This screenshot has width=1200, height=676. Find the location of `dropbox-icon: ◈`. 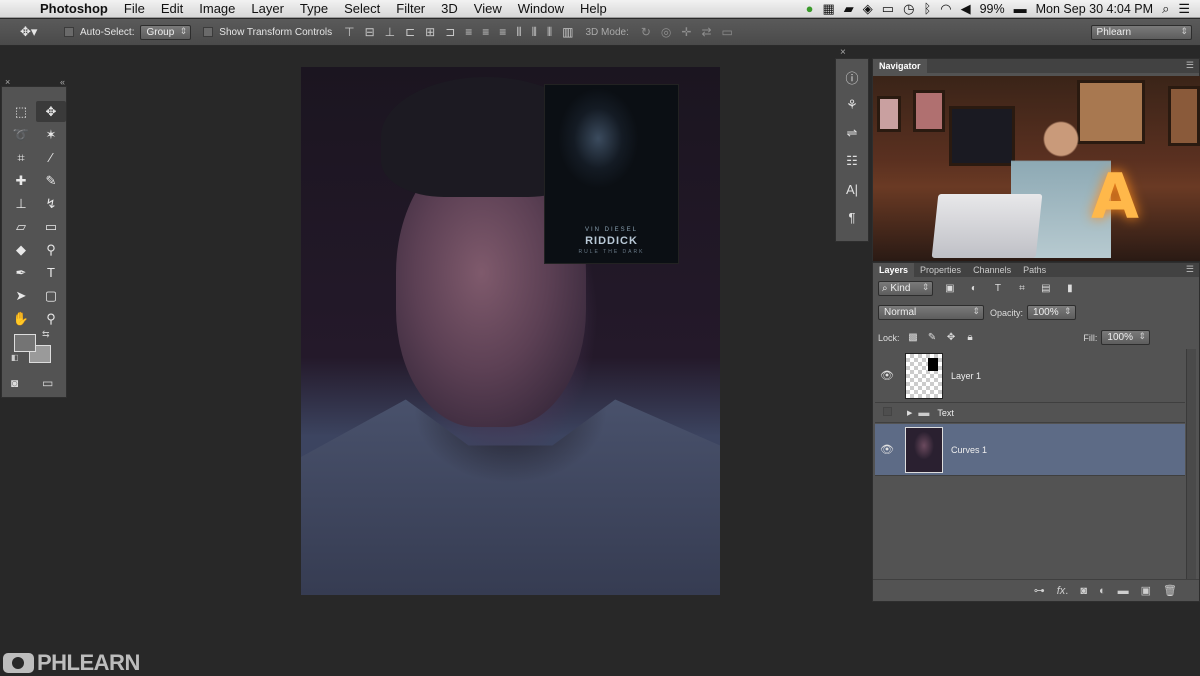

dropbox-icon: ◈ is located at coordinates (868, 9).